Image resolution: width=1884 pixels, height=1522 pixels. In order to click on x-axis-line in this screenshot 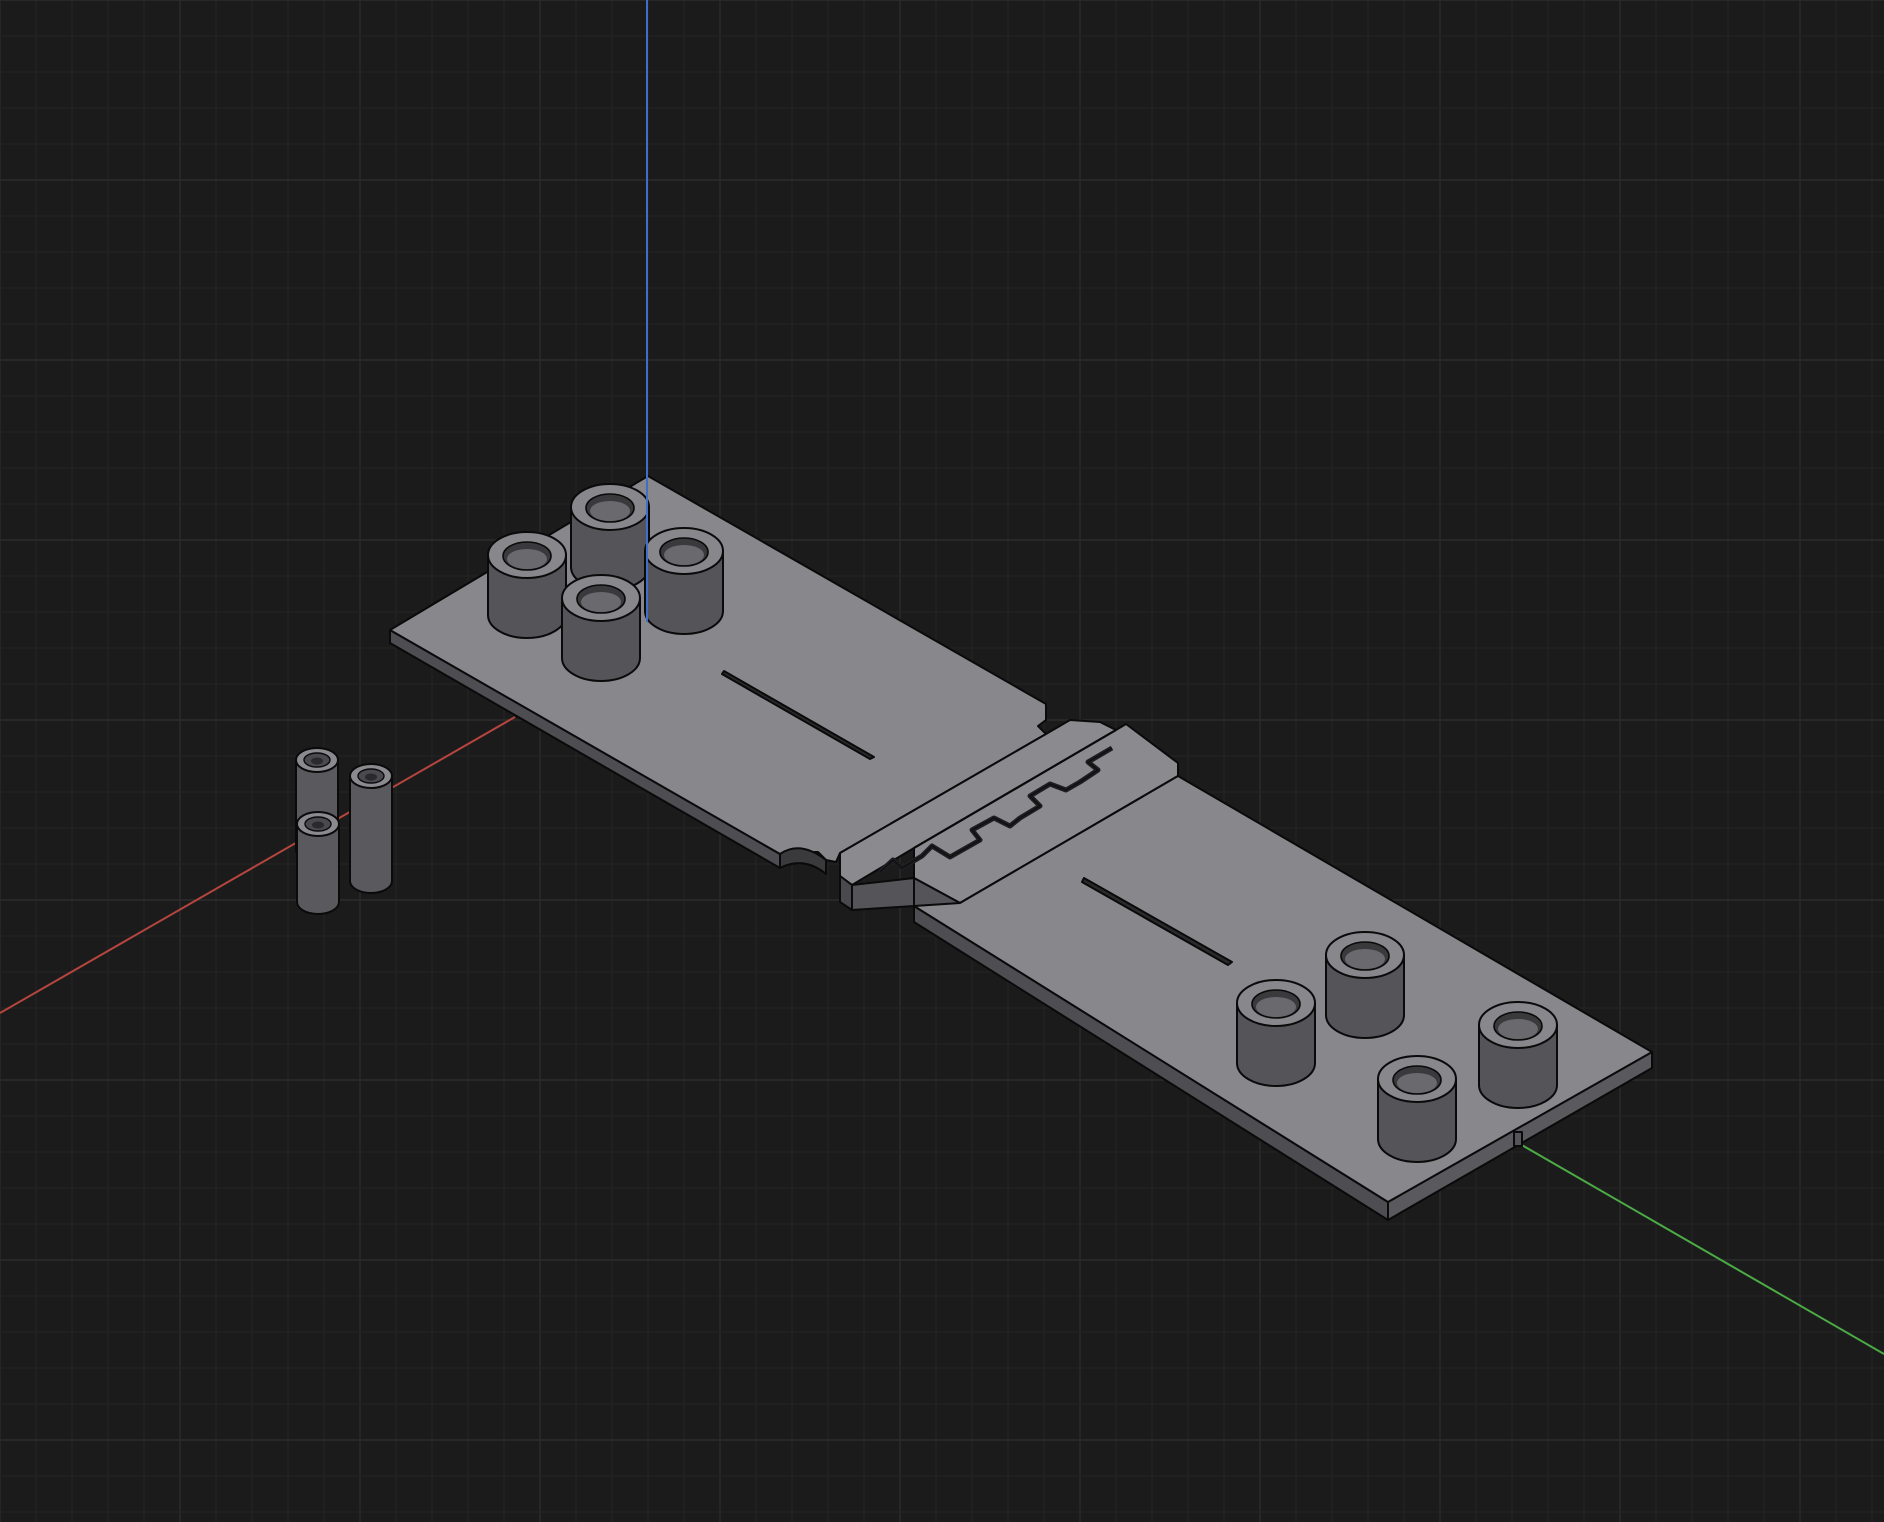, I will do `click(258, 865)`.